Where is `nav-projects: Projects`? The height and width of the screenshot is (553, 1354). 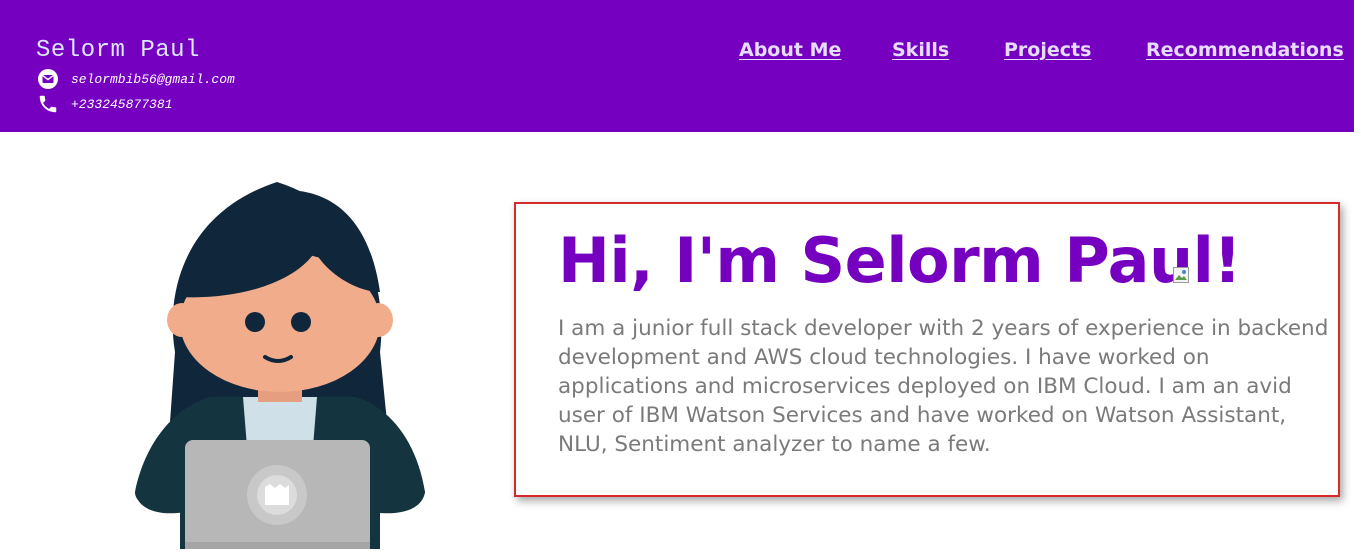 nav-projects: Projects is located at coordinates (1047, 50).